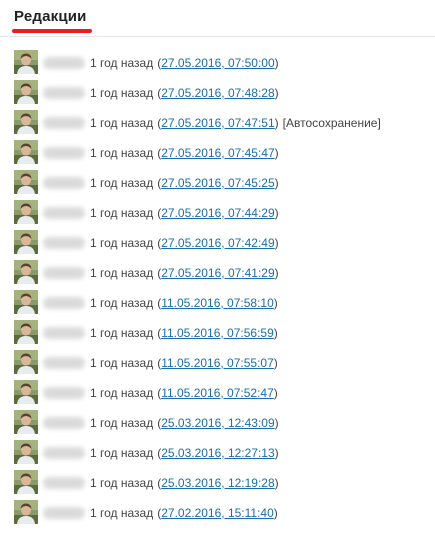 This screenshot has width=435, height=541. What do you see at coordinates (217, 123) in the screenshot?
I see `revision-link: 27.05.2016, 07:47:51` at bounding box center [217, 123].